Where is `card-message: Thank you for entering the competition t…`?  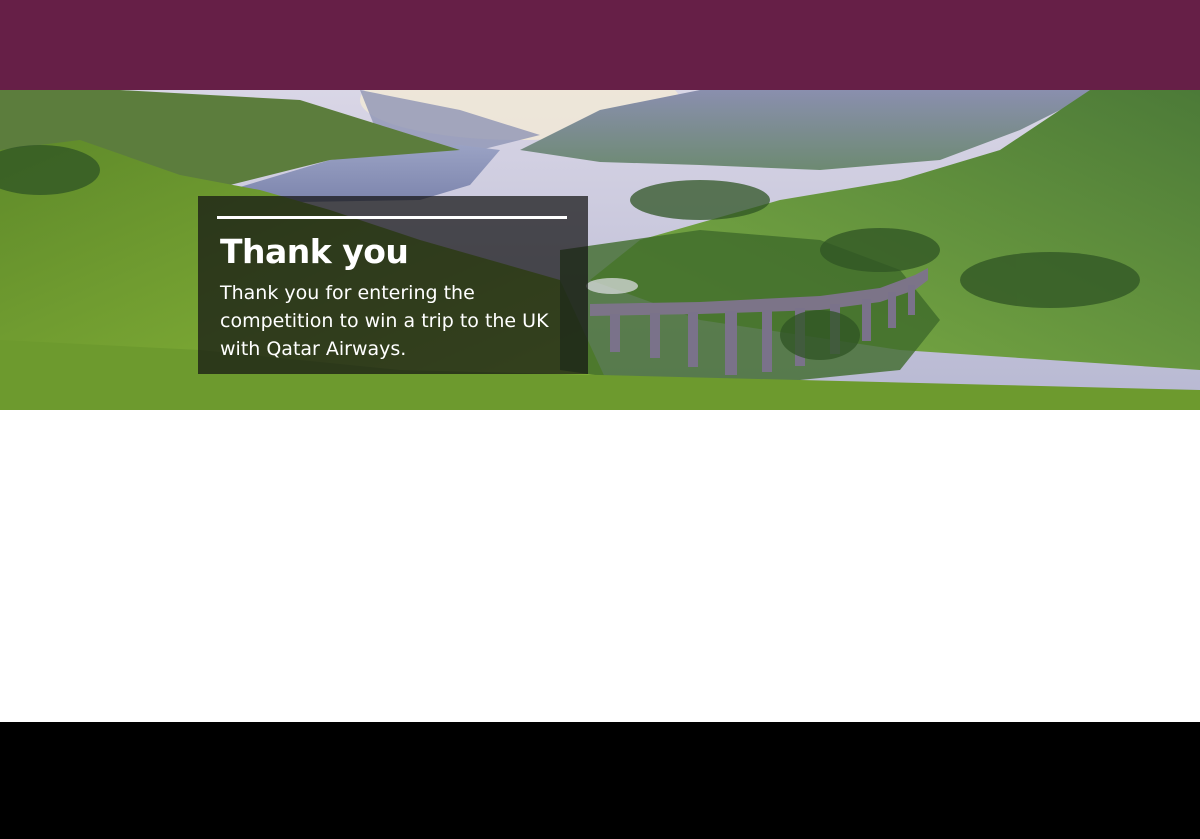
card-message: Thank you for entering the competition t… is located at coordinates (384, 321).